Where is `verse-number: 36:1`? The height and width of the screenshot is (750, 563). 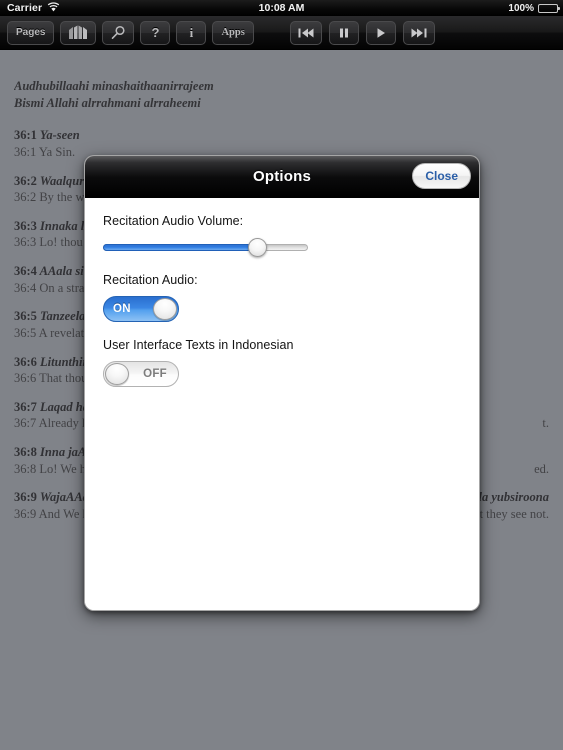
verse-number: 36:1 is located at coordinates (25, 135).